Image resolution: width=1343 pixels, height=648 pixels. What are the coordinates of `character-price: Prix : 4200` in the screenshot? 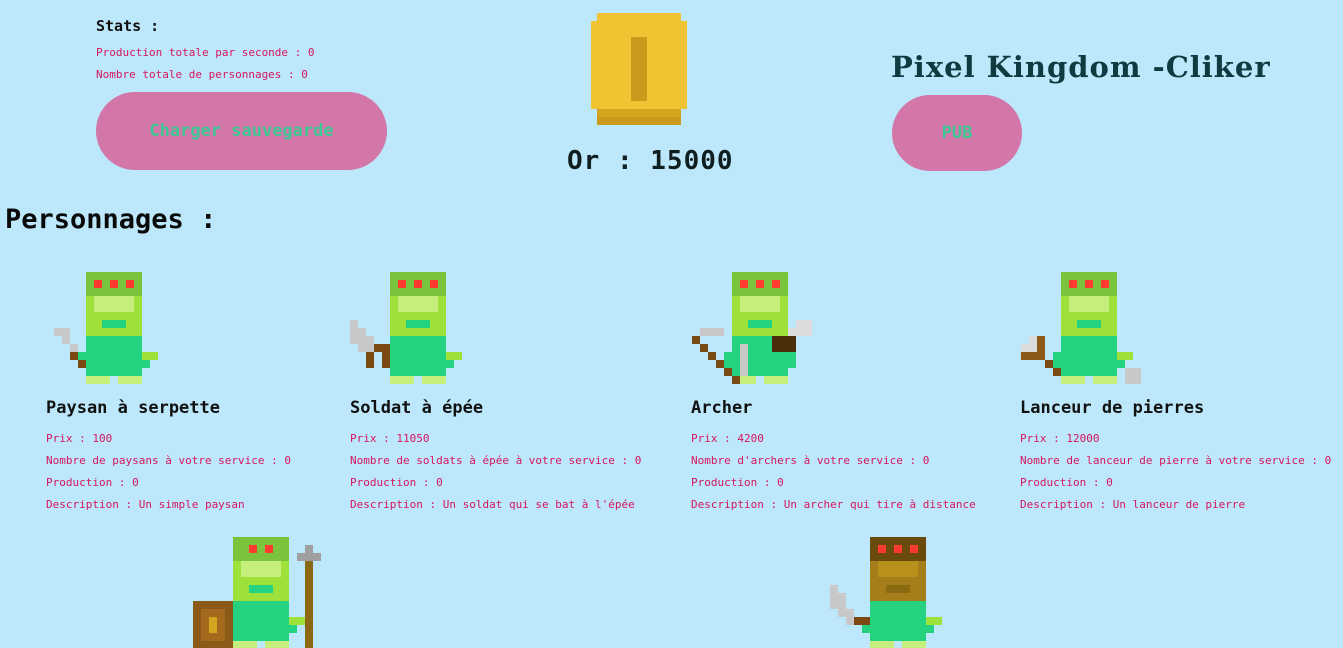 It's located at (727, 438).